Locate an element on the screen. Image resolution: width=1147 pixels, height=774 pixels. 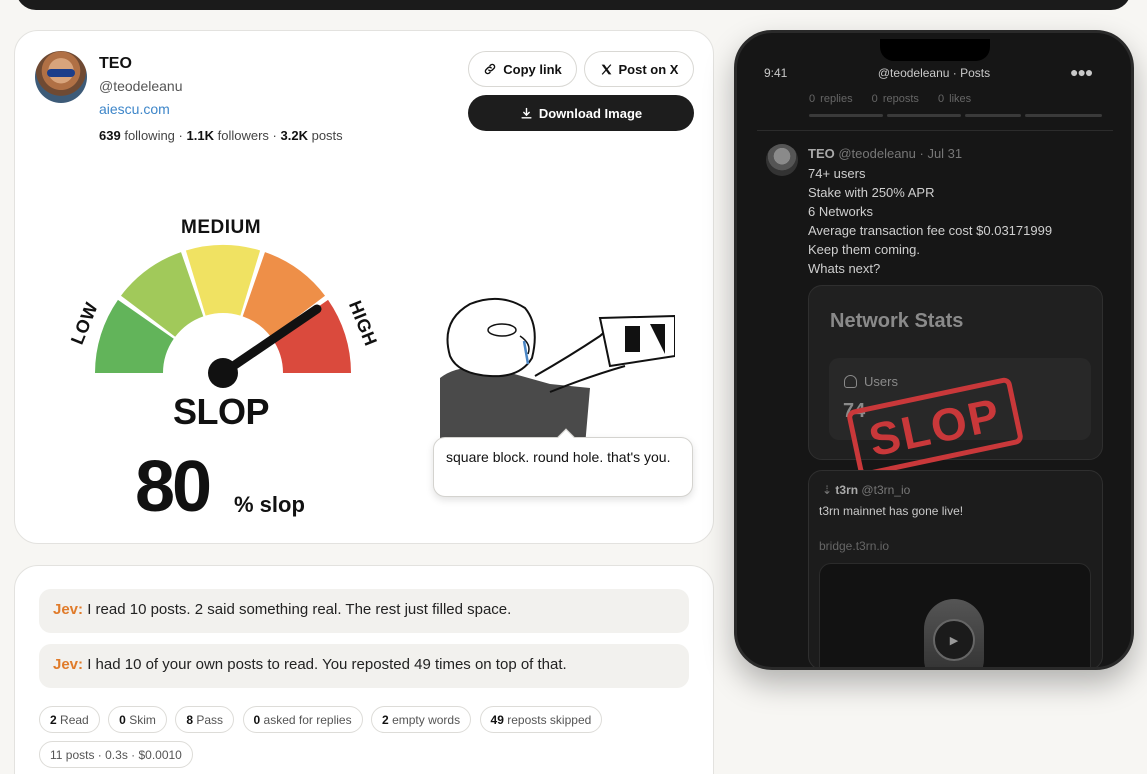
meme-caption-bubble: square block. round hole. that's you. is located at coordinates (563, 462).